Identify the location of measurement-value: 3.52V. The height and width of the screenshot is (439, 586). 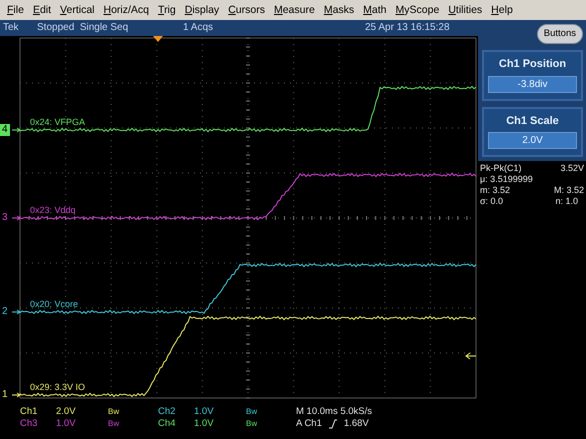
(572, 168).